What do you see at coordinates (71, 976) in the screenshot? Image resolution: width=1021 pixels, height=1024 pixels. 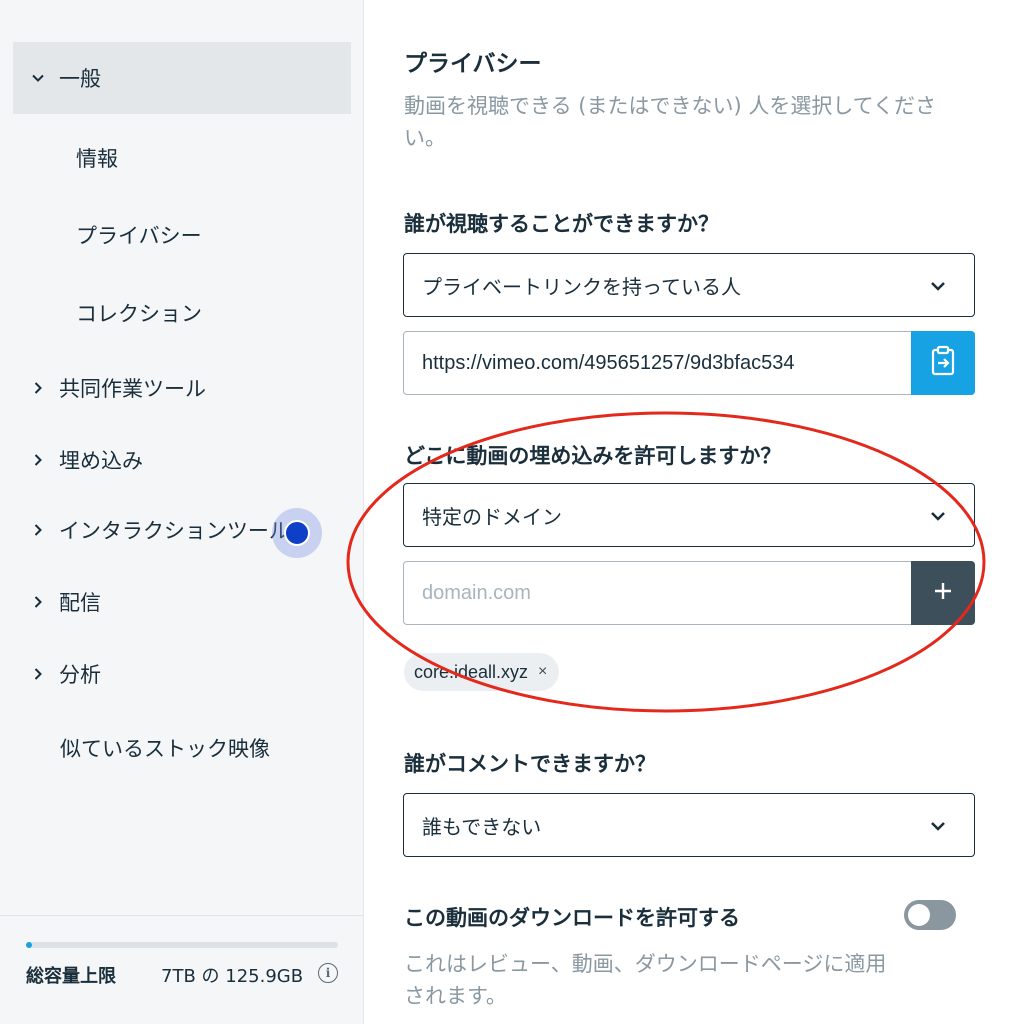 I see `storage-label: 総容量上限` at bounding box center [71, 976].